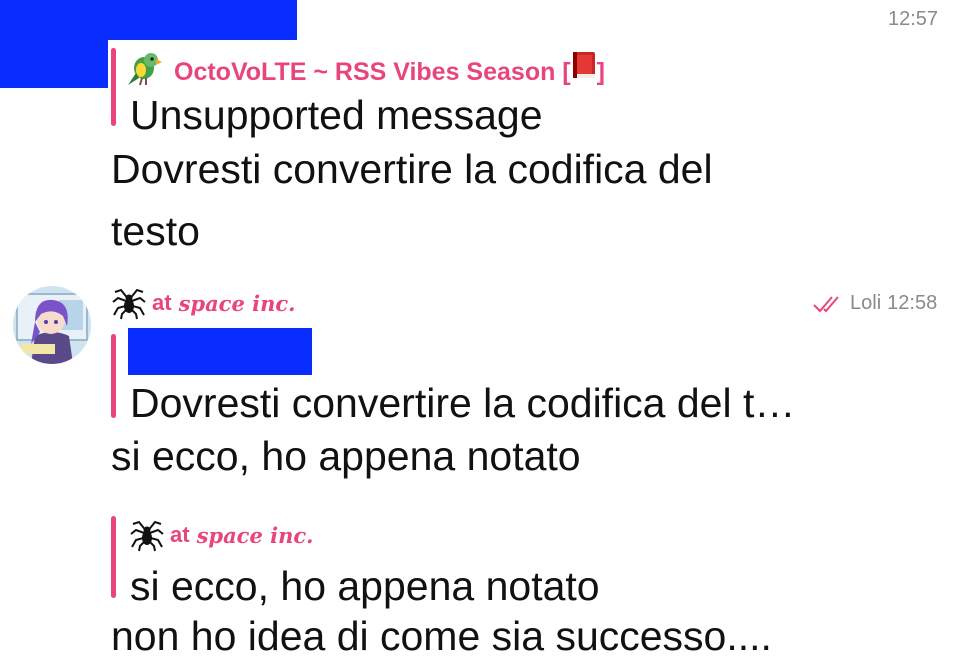 This screenshot has height=670, width=960. I want to click on message-text: Dovresti convertire la codifica del, so click(412, 169).